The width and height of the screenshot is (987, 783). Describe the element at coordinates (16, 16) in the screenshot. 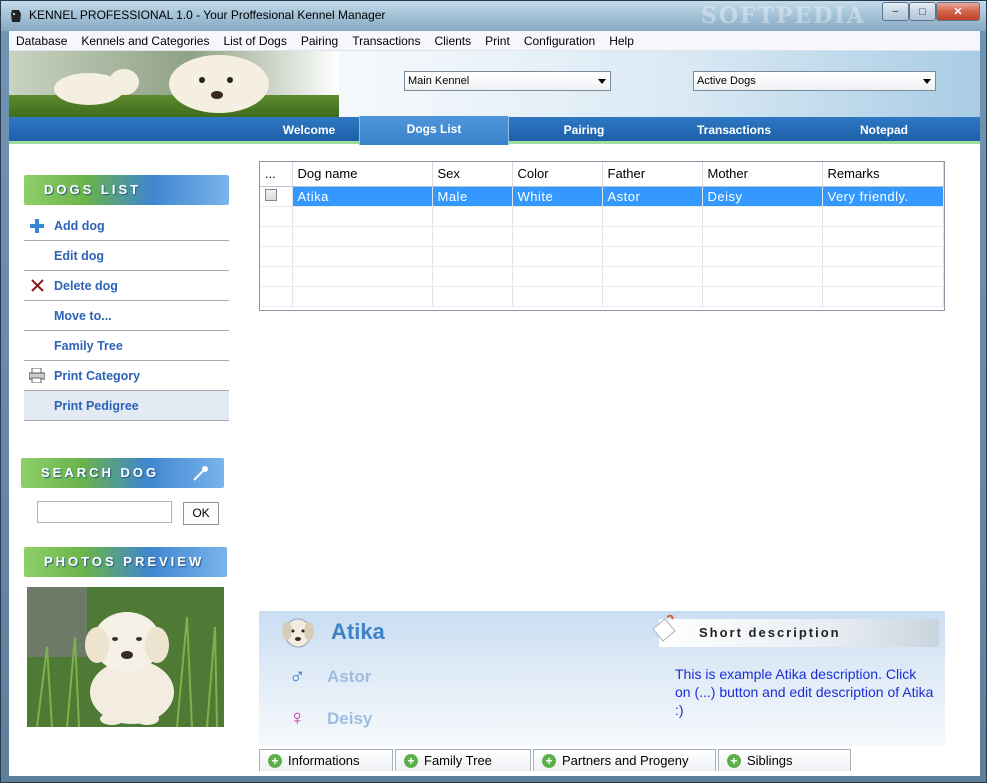

I see `app-dog-icon` at that location.